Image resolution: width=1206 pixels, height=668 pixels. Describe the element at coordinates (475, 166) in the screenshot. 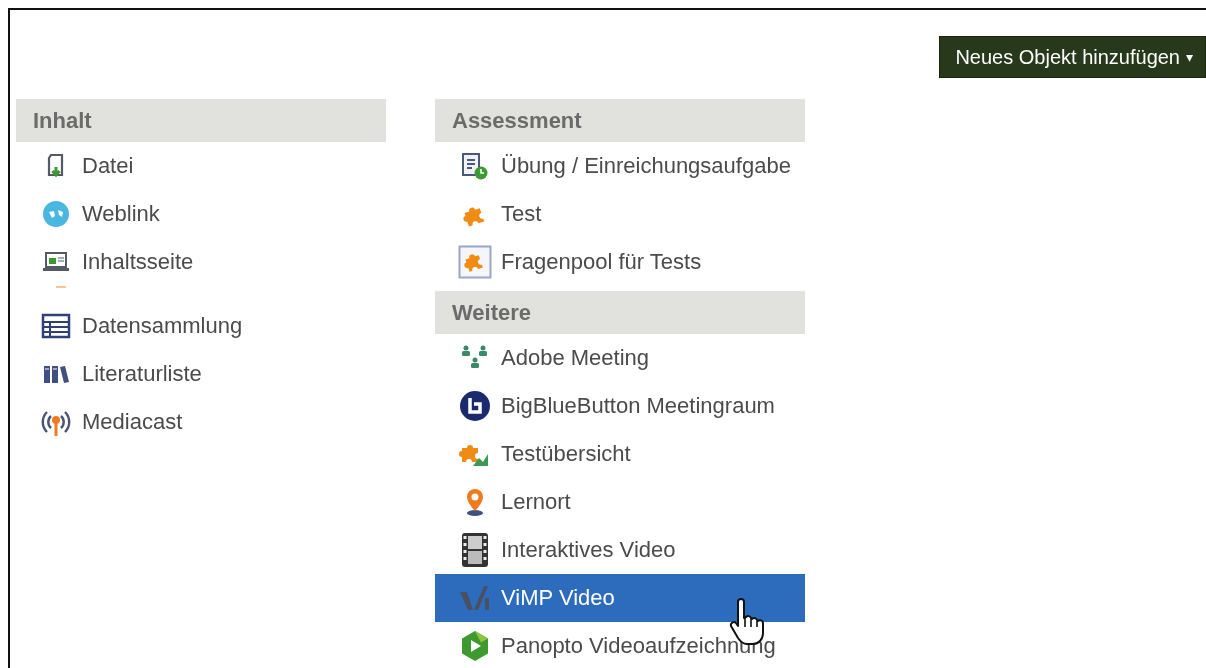

I see `document-clock-icon` at that location.